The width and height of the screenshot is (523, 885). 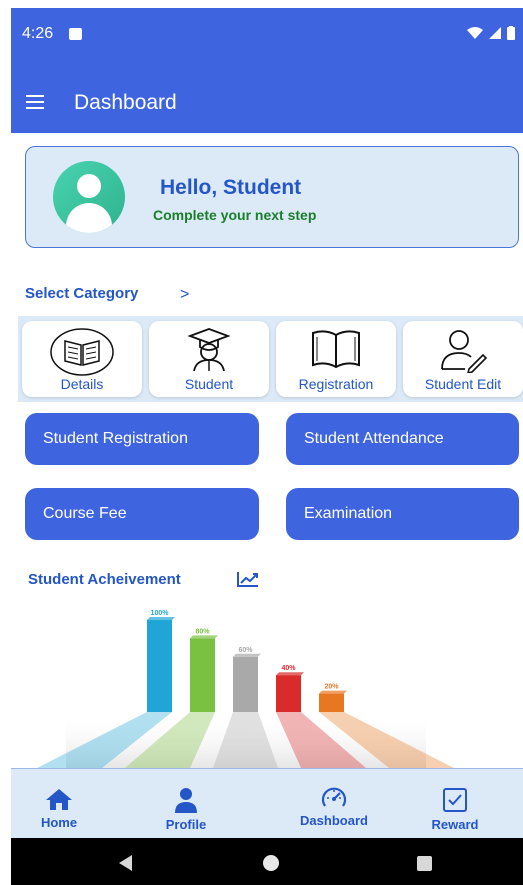 What do you see at coordinates (455, 800) in the screenshot?
I see `checkbox-icon` at bounding box center [455, 800].